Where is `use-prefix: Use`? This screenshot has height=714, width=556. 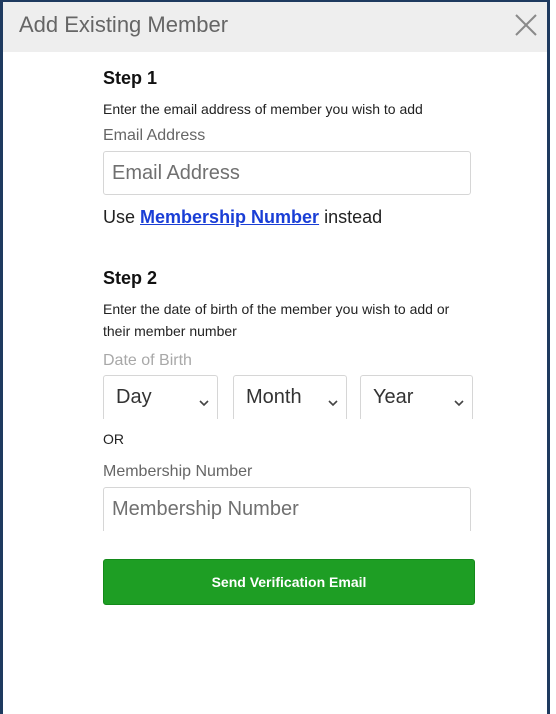 use-prefix: Use is located at coordinates (119, 217).